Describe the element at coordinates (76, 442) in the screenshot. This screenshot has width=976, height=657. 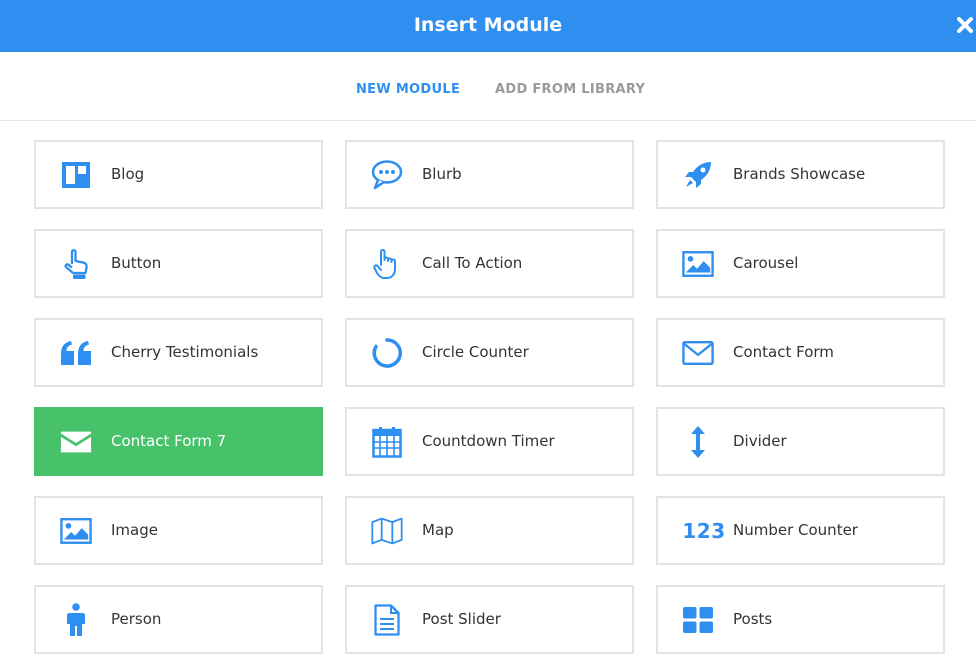
I see `envelope-icon` at that location.